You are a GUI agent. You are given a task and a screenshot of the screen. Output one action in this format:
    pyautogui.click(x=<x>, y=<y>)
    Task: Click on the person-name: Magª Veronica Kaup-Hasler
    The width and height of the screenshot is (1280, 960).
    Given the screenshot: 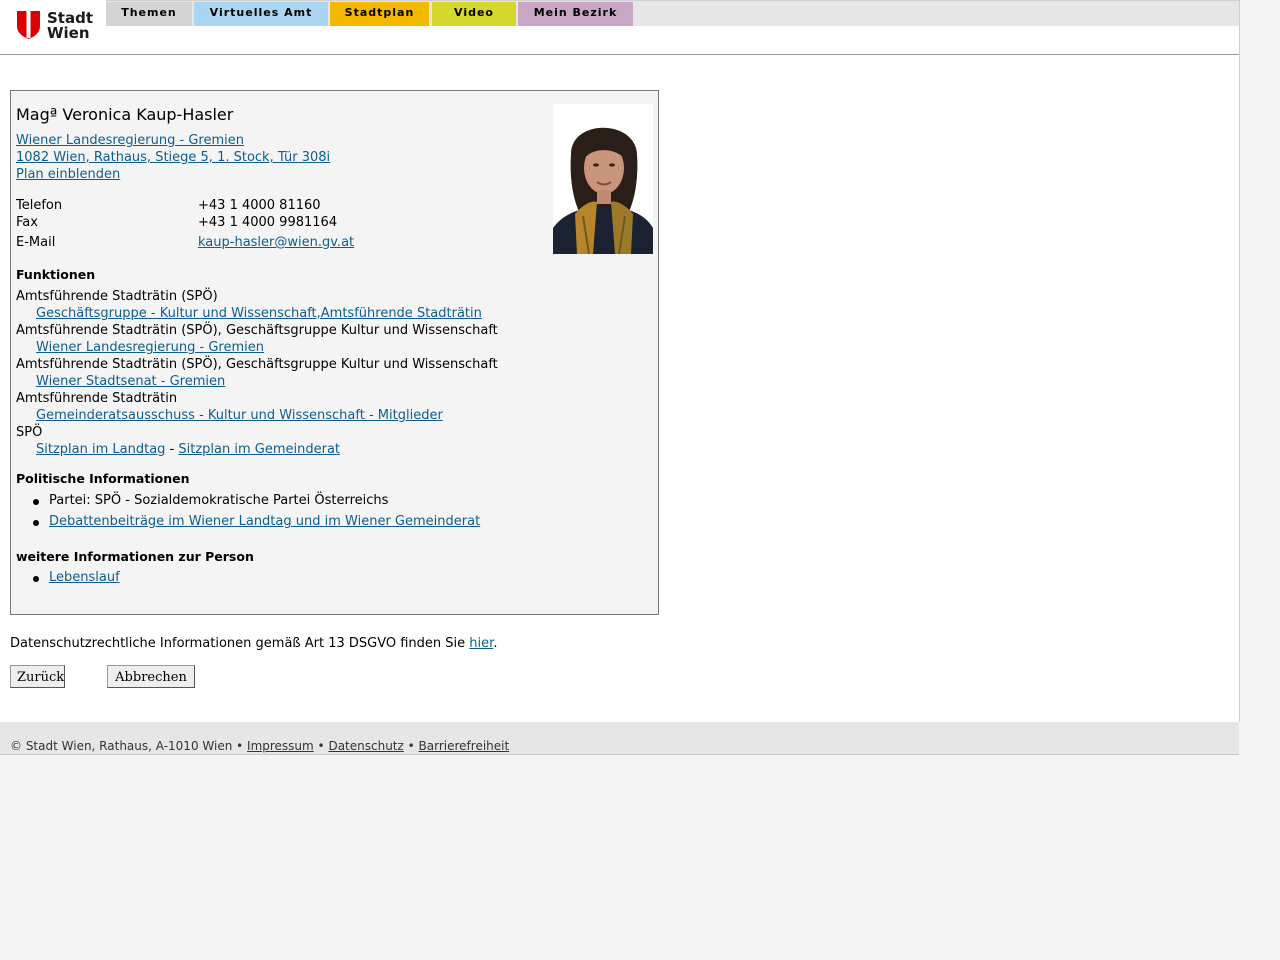 What is the action you would take?
    pyautogui.click(x=125, y=114)
    